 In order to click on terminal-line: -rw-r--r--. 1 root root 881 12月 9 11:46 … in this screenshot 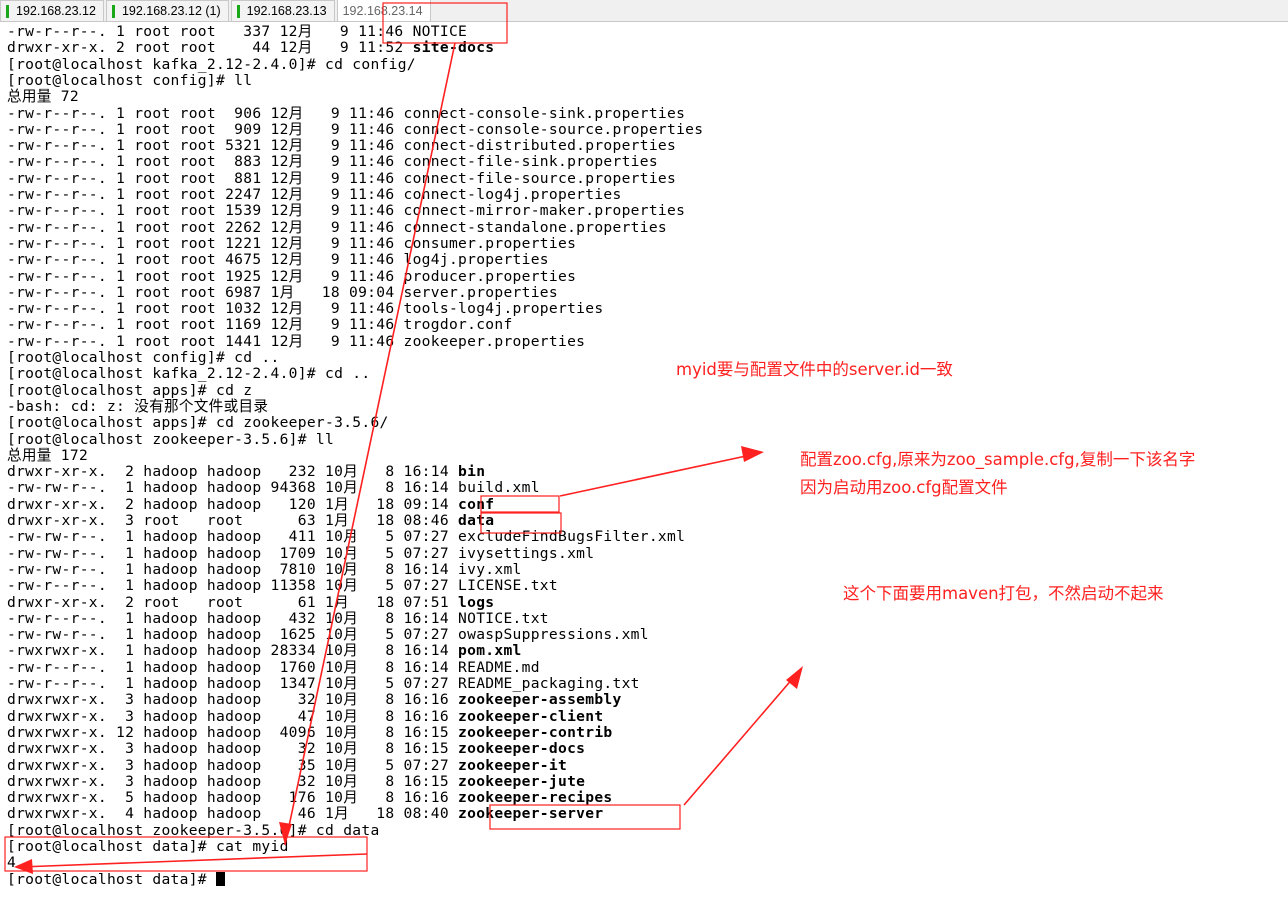, I will do `click(341, 178)`.